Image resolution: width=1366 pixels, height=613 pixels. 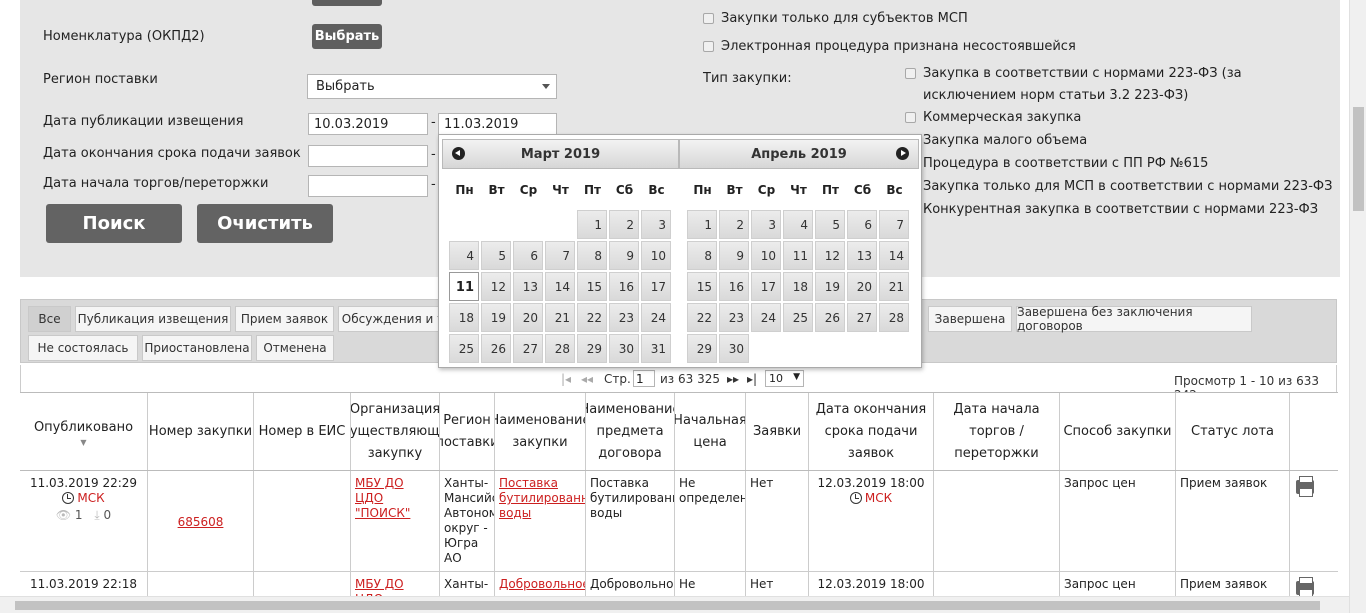 I want to click on april-day: 15, so click(x=702, y=286).